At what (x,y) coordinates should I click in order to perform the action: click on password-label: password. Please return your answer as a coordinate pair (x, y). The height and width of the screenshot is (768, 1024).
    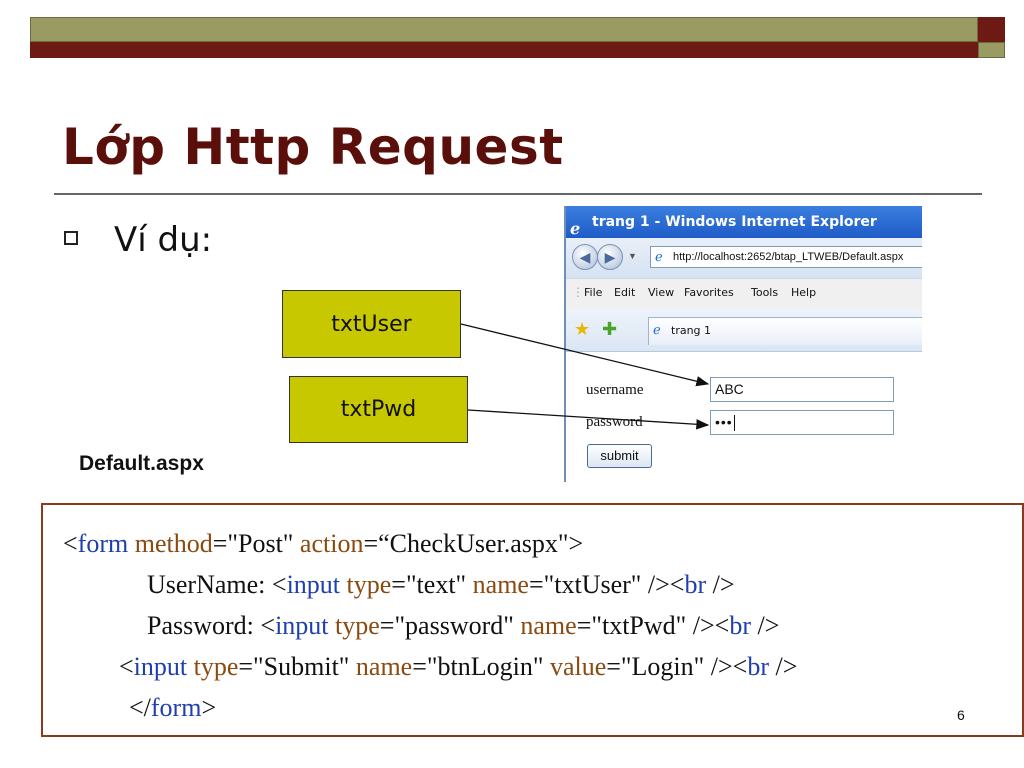
    Looking at the image, I should click on (614, 422).